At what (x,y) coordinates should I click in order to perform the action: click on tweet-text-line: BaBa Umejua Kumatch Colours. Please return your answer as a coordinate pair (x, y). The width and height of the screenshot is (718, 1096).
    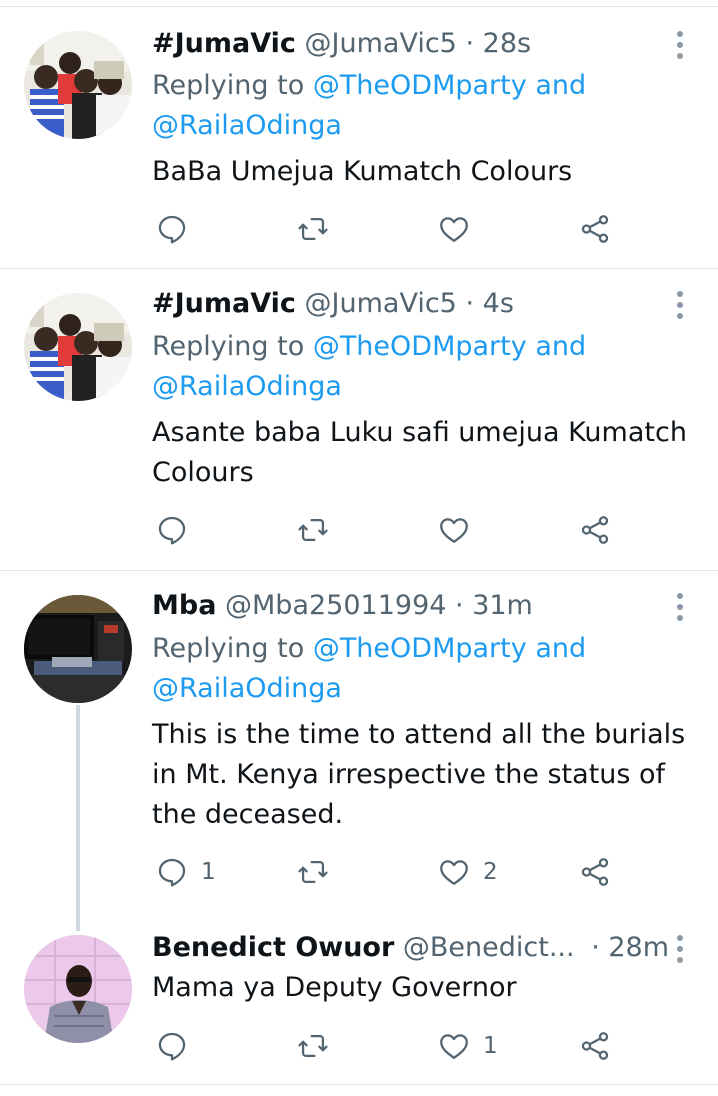
    Looking at the image, I should click on (362, 171).